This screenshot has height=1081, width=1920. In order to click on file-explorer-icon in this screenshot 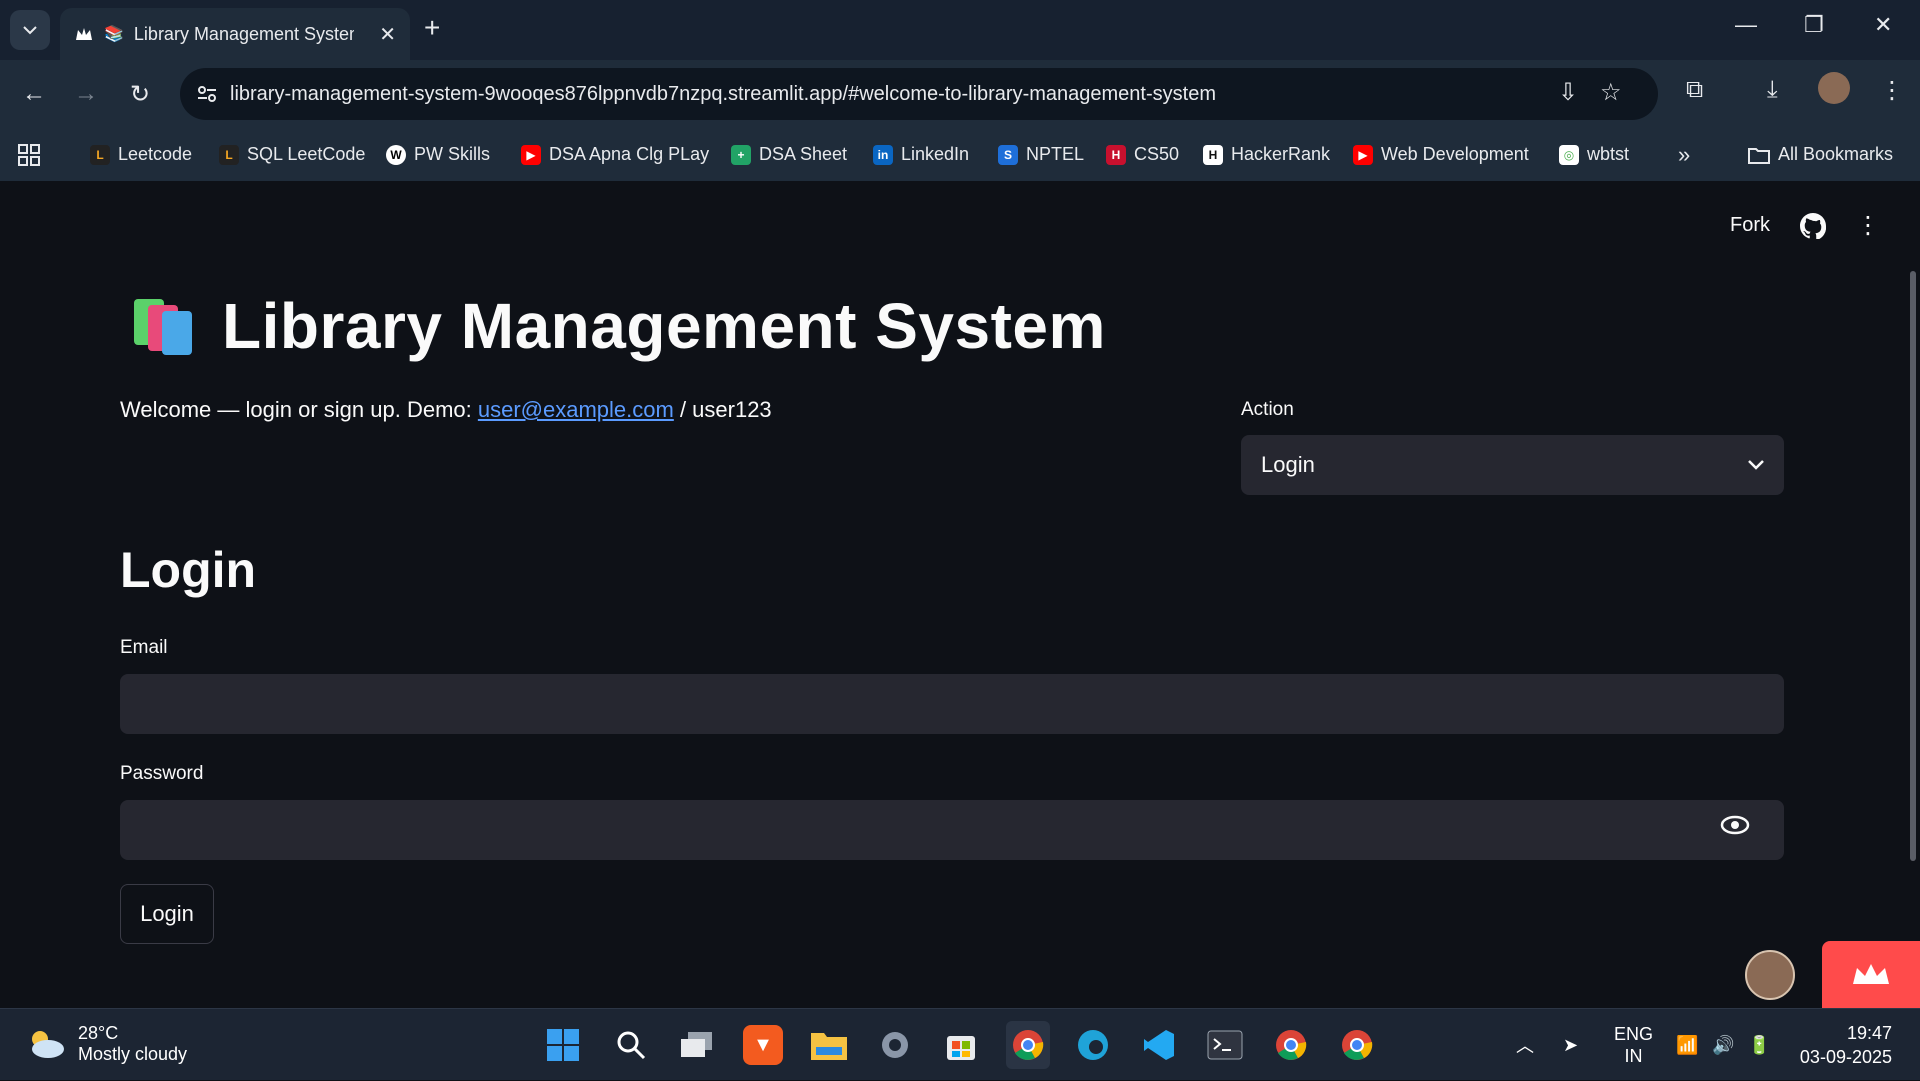, I will do `click(829, 1045)`.